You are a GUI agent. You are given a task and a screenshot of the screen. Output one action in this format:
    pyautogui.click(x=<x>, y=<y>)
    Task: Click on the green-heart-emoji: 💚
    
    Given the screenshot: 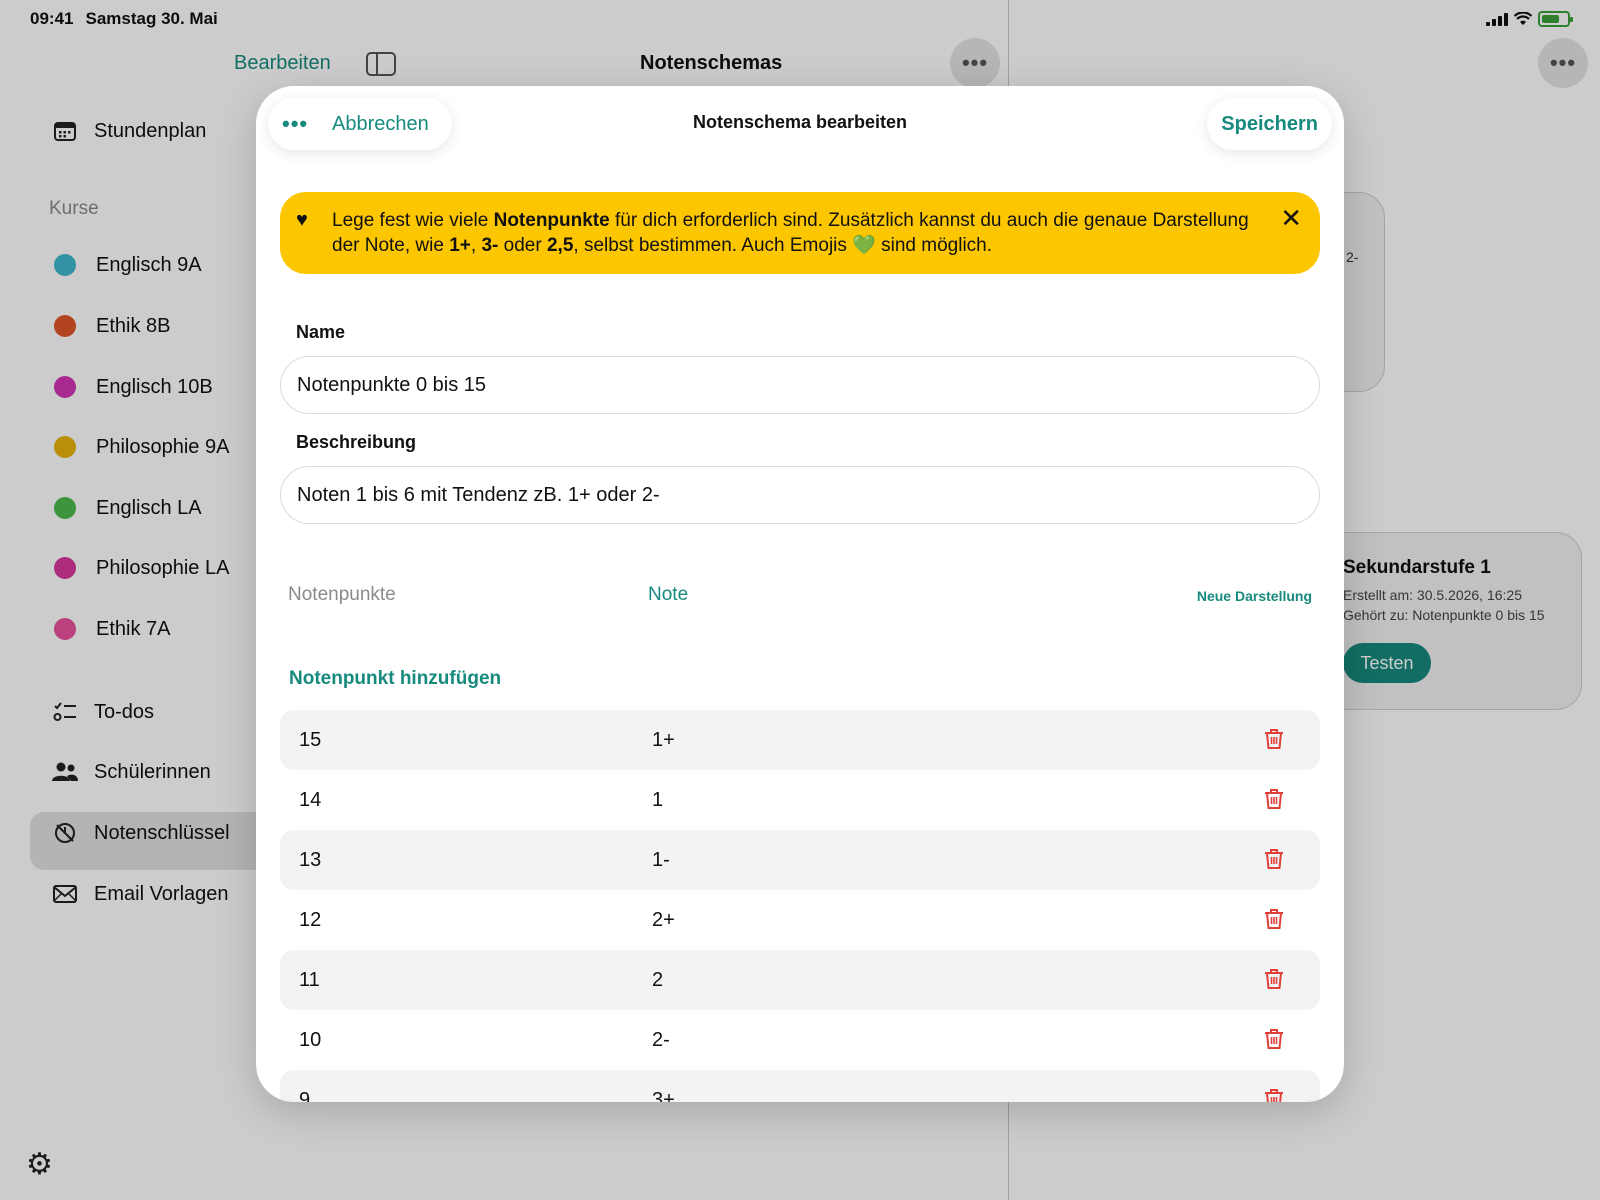 What is the action you would take?
    pyautogui.click(x=864, y=245)
    